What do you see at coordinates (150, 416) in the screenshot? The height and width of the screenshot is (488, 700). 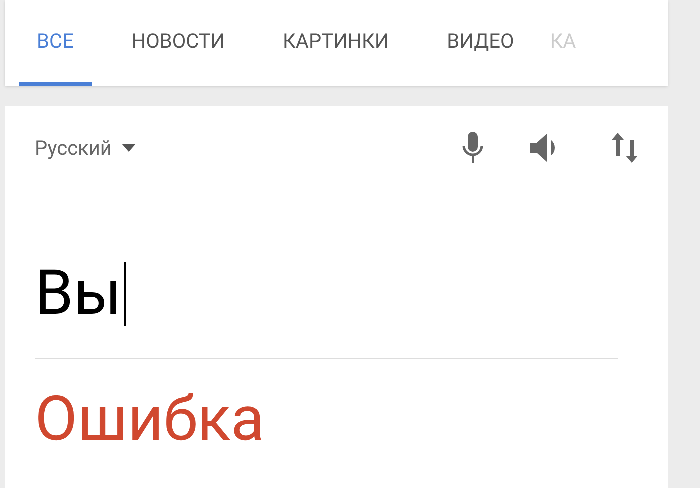 I see `translation-result: Ошибка` at bounding box center [150, 416].